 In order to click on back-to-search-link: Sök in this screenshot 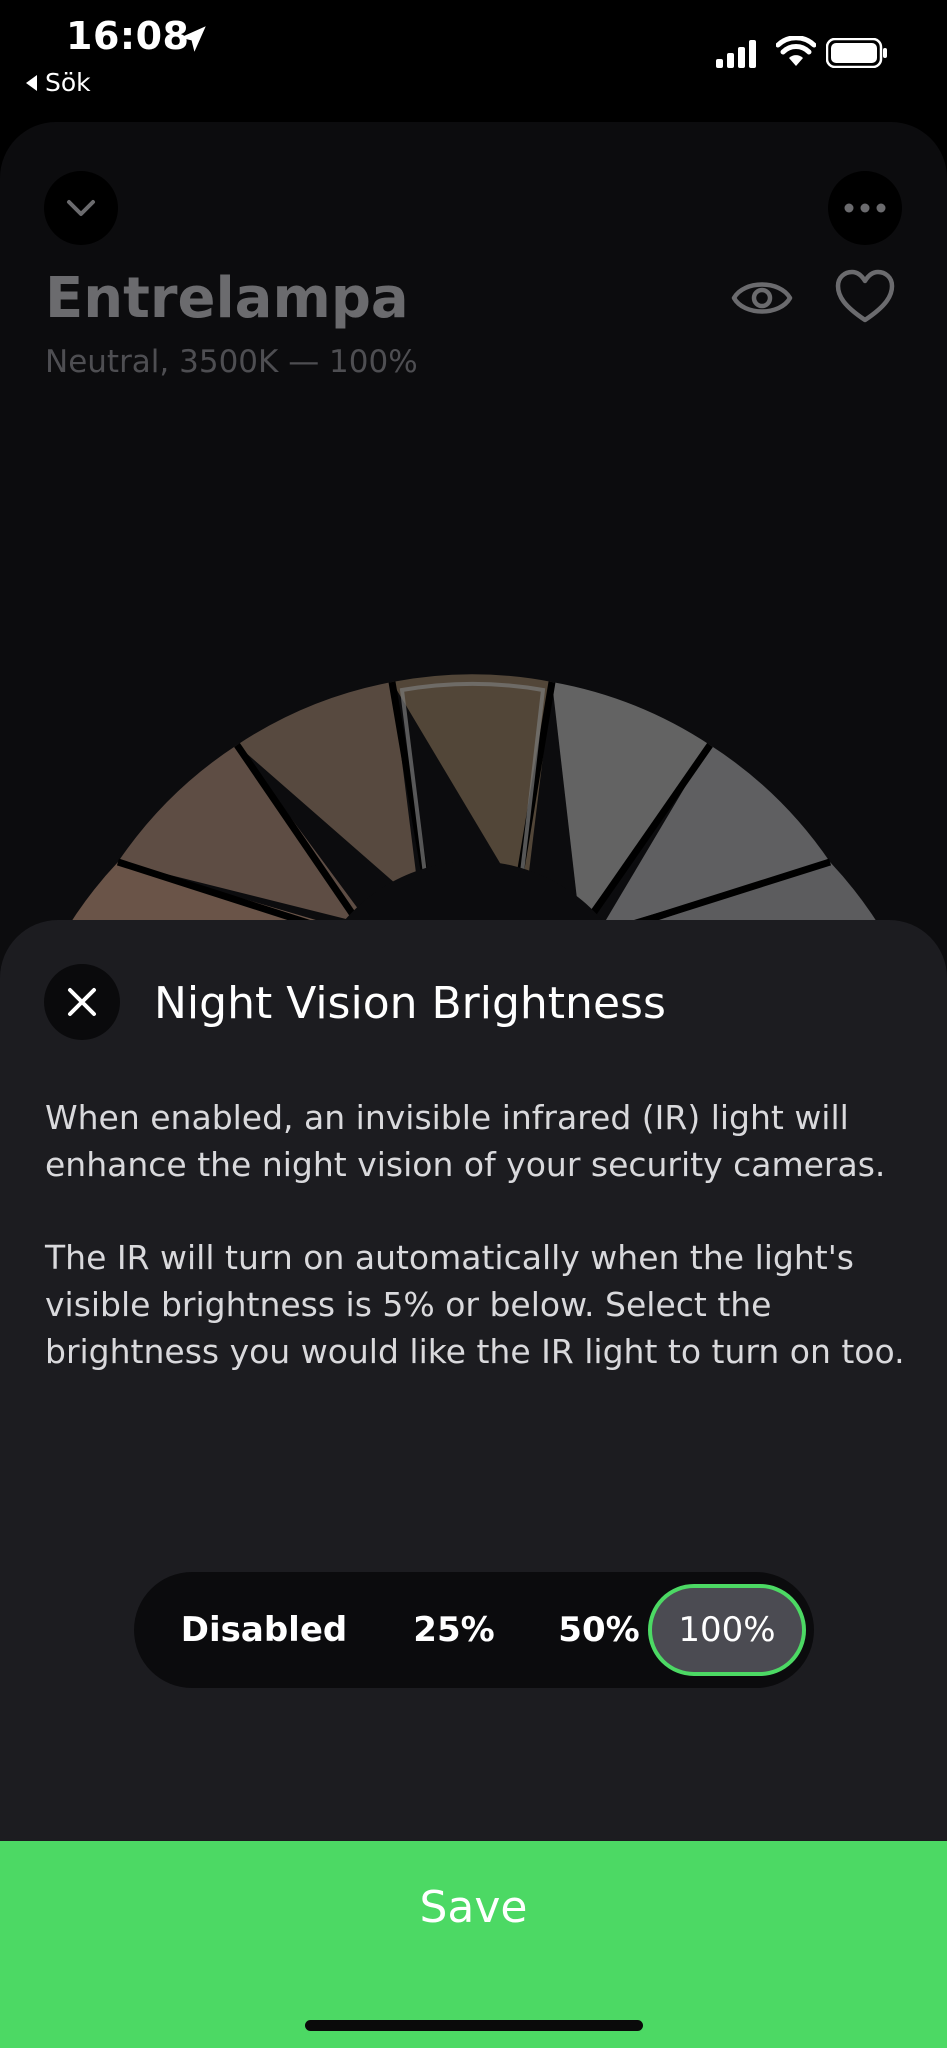, I will do `click(58, 82)`.